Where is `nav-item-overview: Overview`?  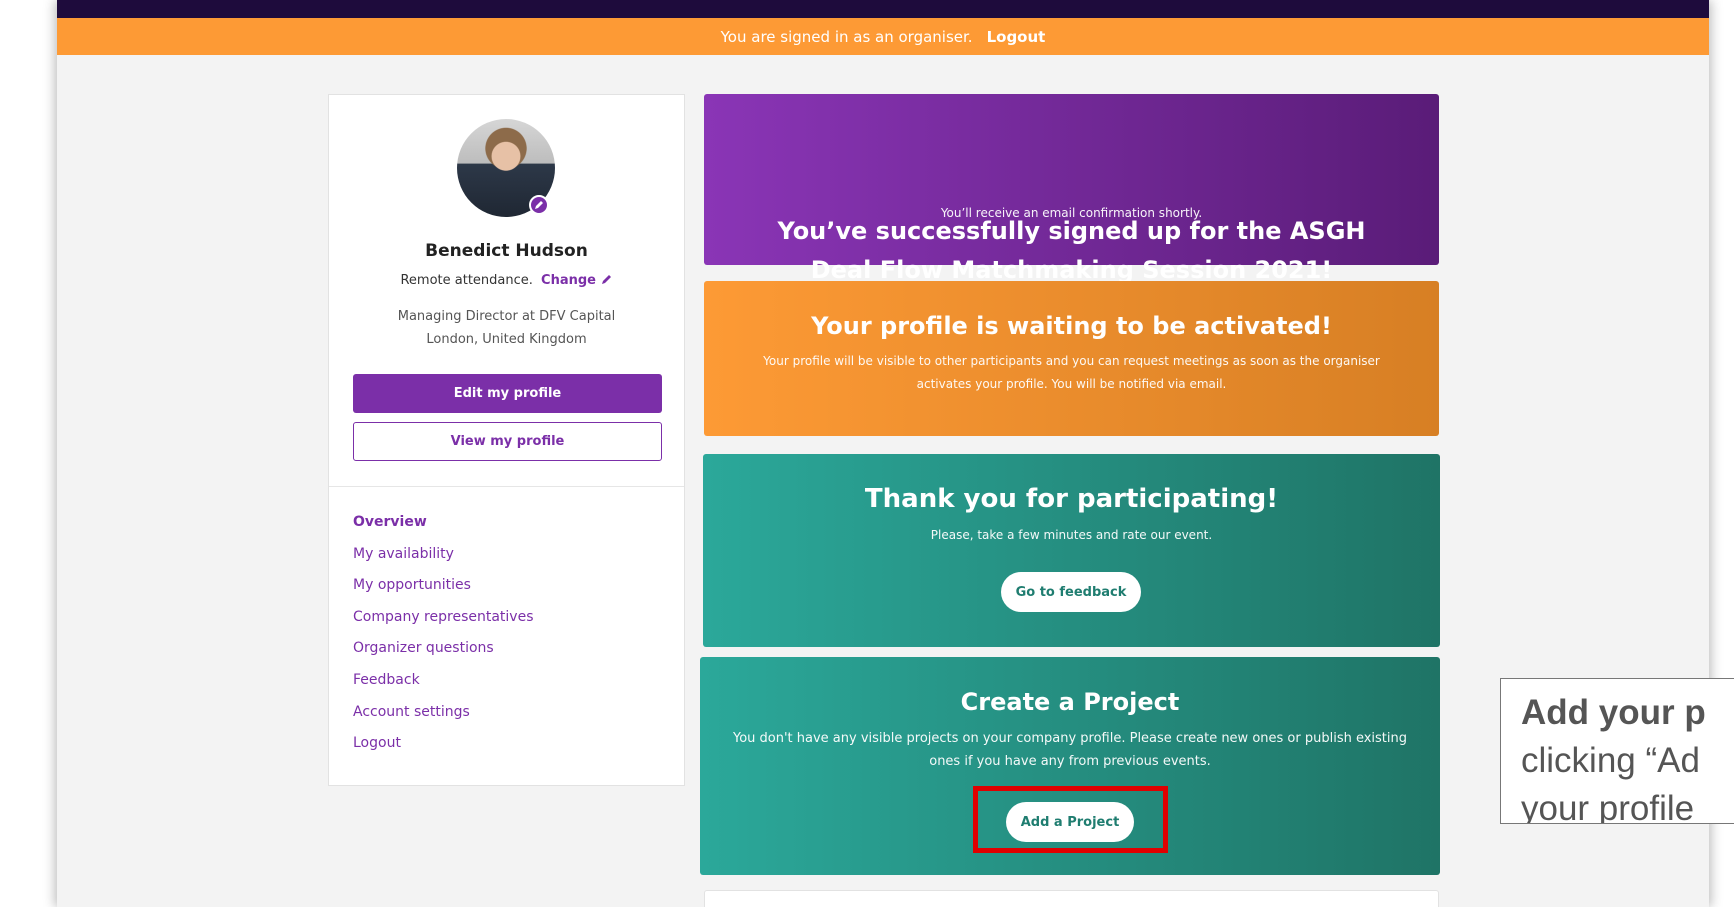
nav-item-overview: Overview is located at coordinates (443, 530).